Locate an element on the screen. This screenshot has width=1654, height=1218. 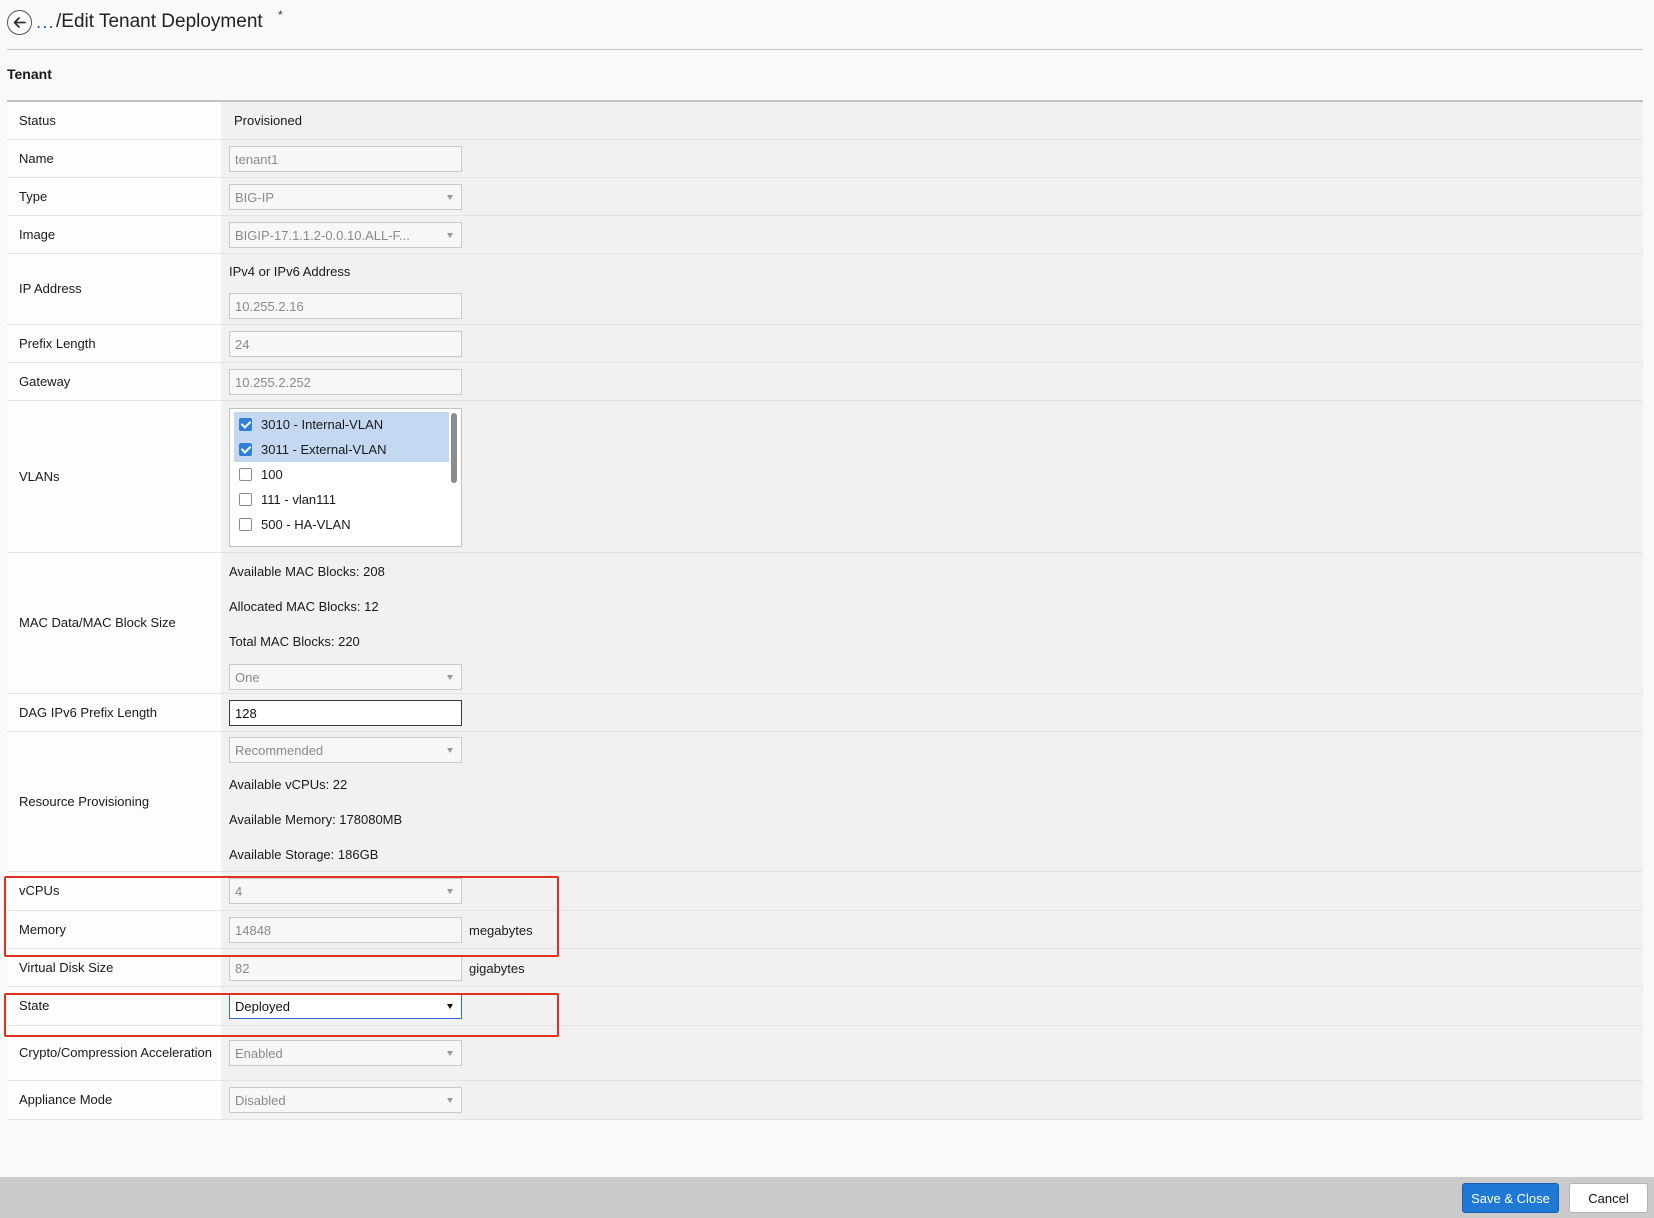
gateway-label: Gateway is located at coordinates (114, 381).